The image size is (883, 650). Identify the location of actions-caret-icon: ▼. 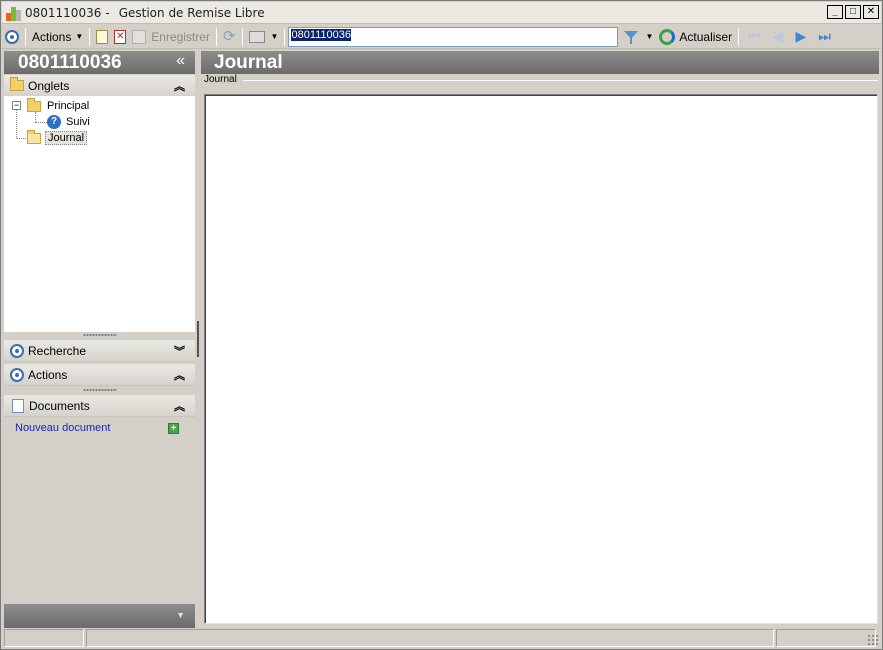
(79, 36).